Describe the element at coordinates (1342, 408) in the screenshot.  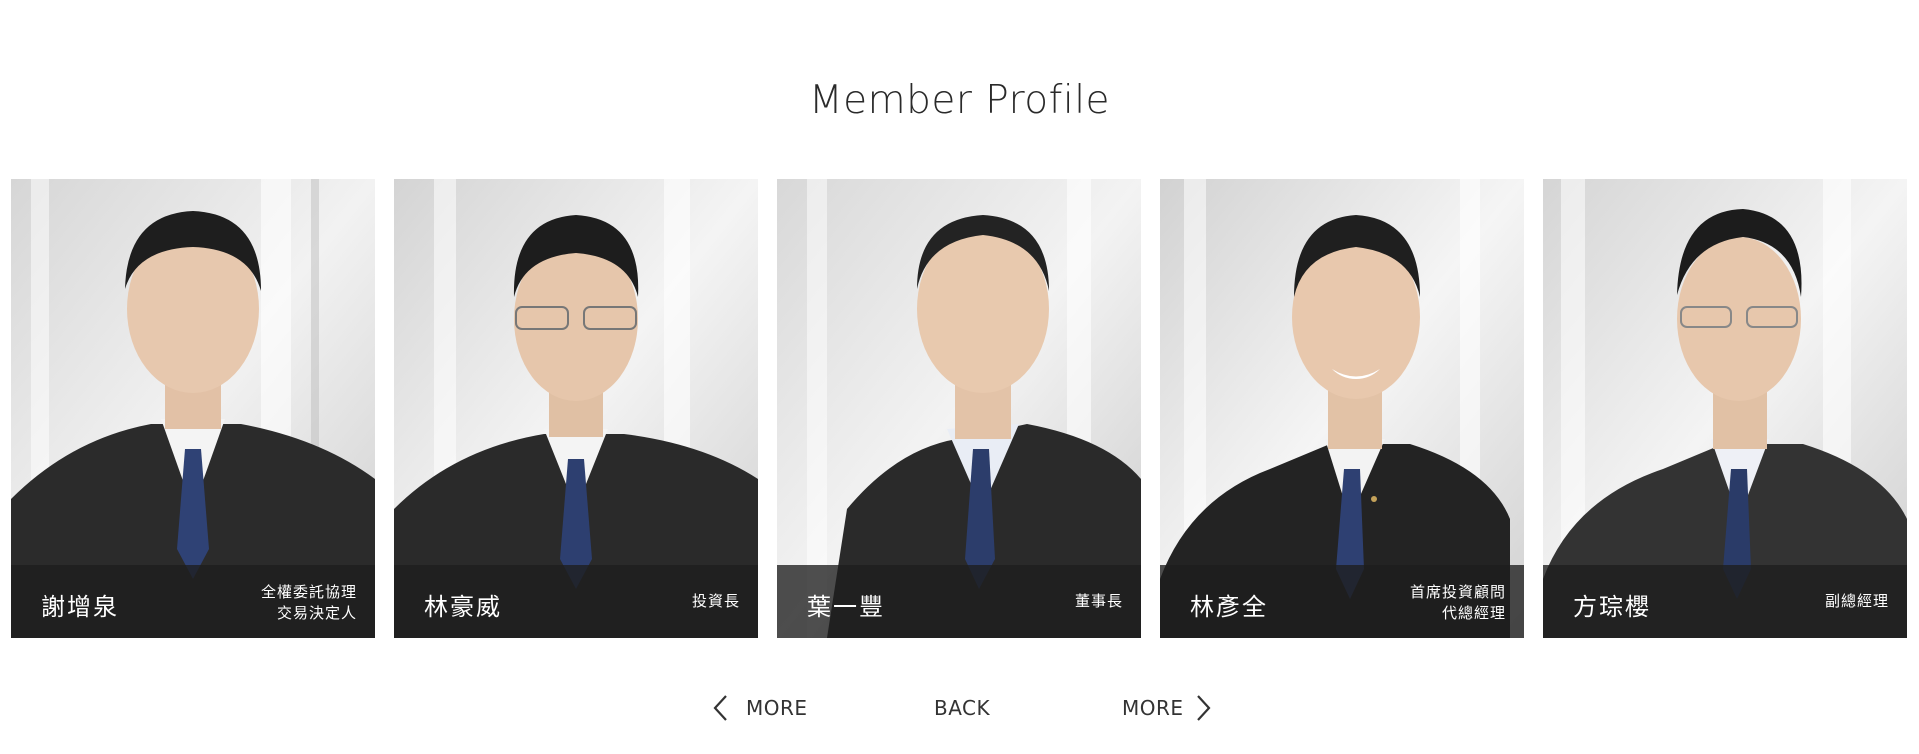
I see `member-card-4: 林彥全 首席投資顧問 代總經理` at that location.